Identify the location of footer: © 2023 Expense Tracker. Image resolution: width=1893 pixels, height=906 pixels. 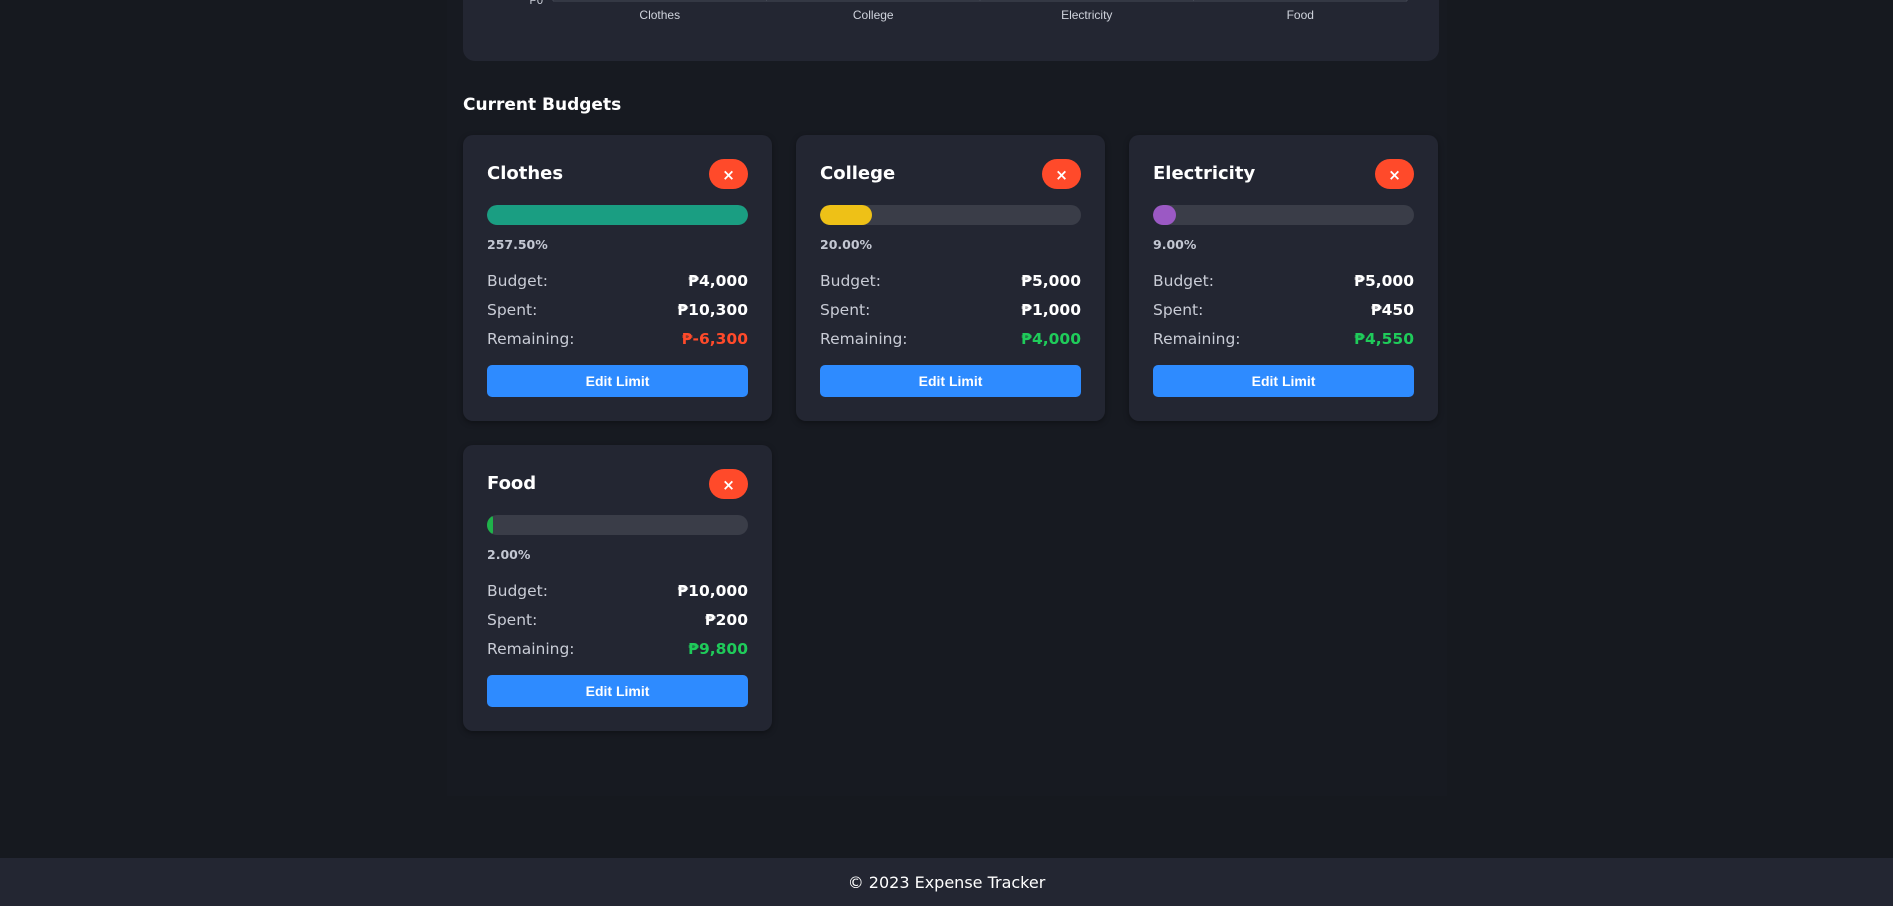
(946, 882).